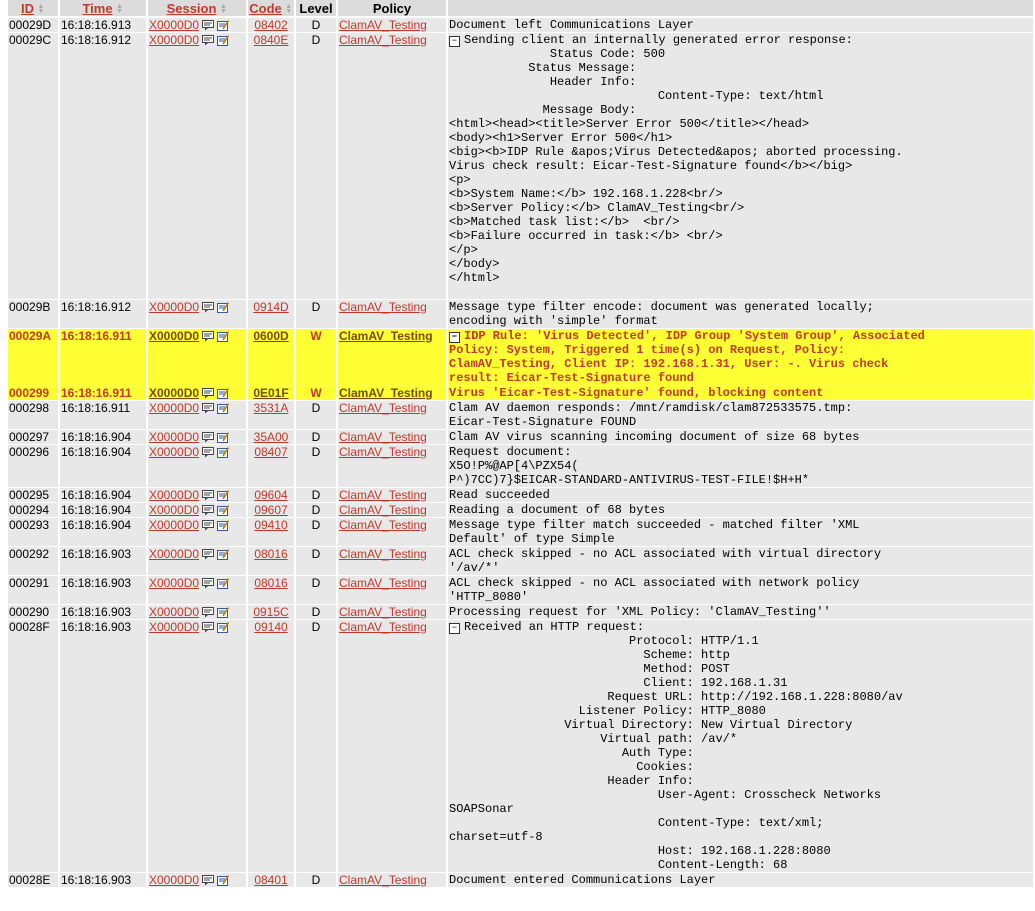 The height and width of the screenshot is (911, 1035). I want to click on code-link: 09140, so click(270, 627).